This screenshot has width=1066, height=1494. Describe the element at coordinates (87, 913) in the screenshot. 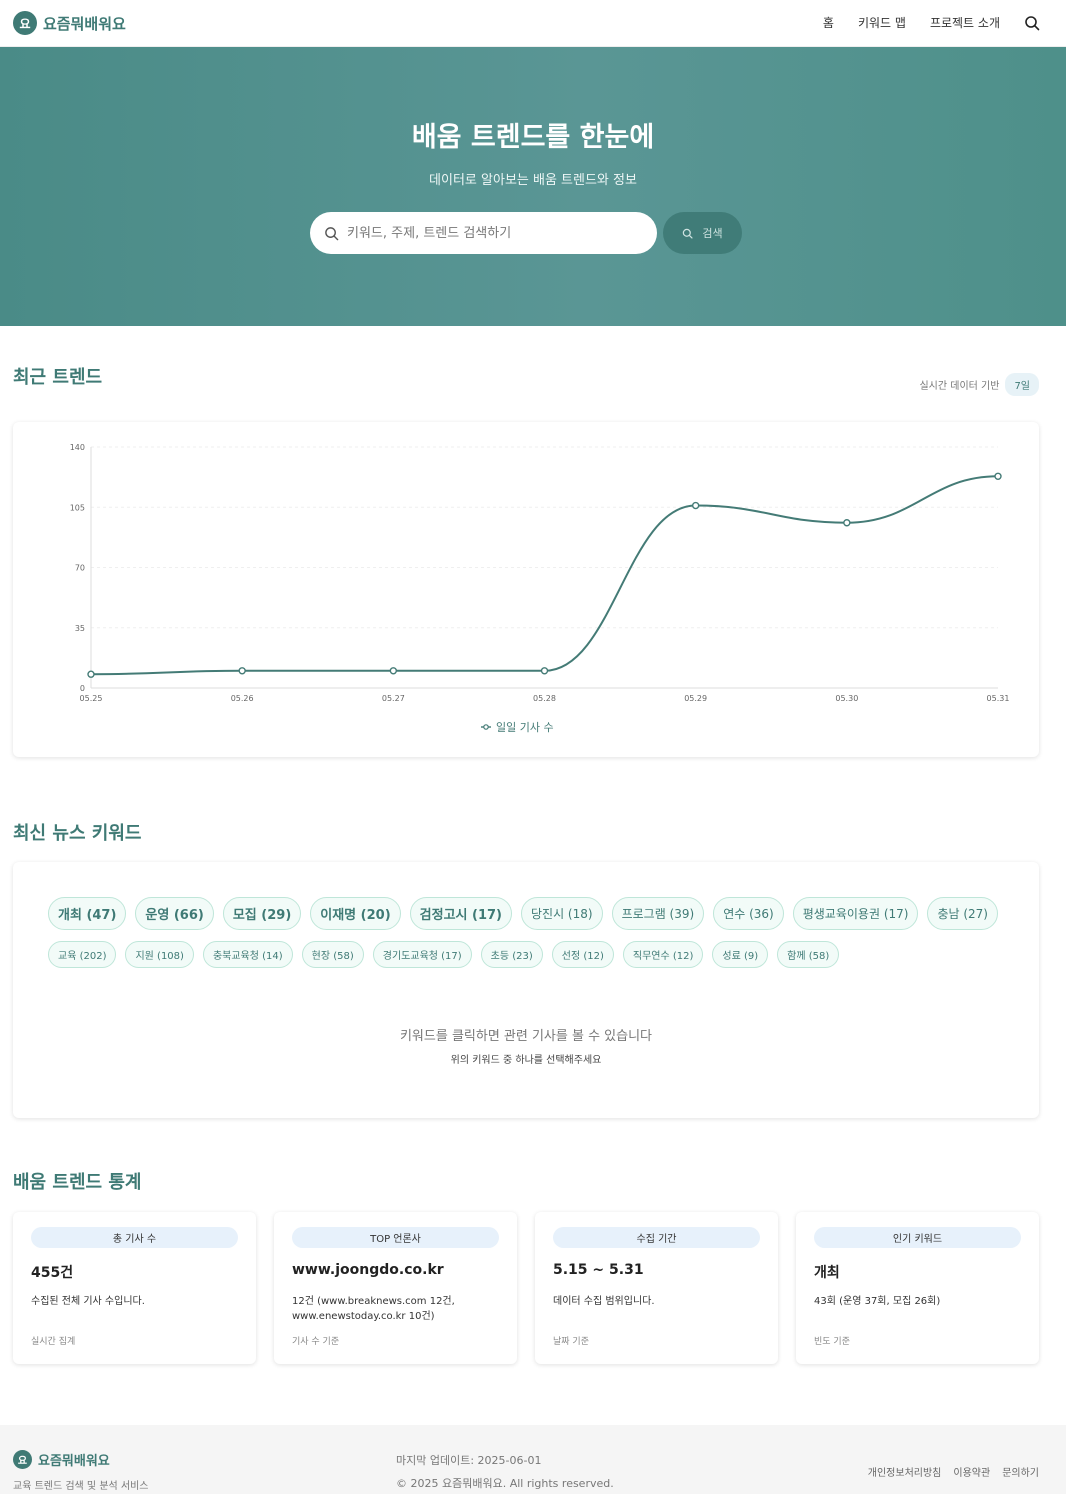

I see `keyword-chip: 개최 (47)` at that location.